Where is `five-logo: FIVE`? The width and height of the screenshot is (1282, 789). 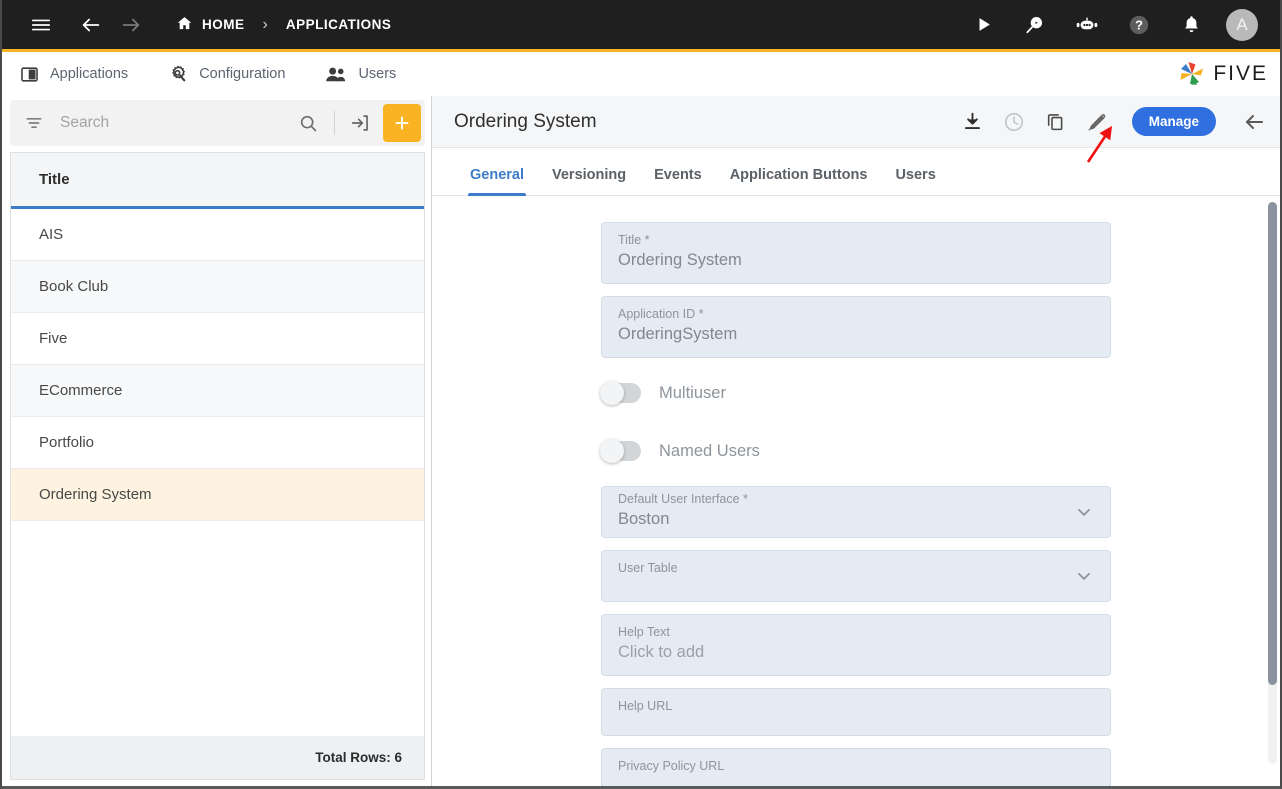 five-logo: FIVE is located at coordinates (1222, 74).